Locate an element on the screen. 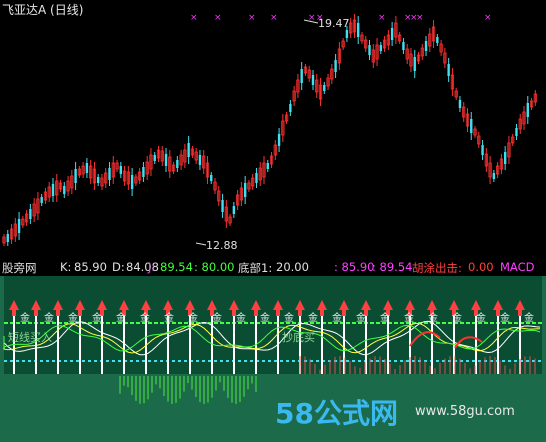 Image resolution: width=546 pixels, height=442 pixels. oscillator-line is located at coordinates (272, 338).